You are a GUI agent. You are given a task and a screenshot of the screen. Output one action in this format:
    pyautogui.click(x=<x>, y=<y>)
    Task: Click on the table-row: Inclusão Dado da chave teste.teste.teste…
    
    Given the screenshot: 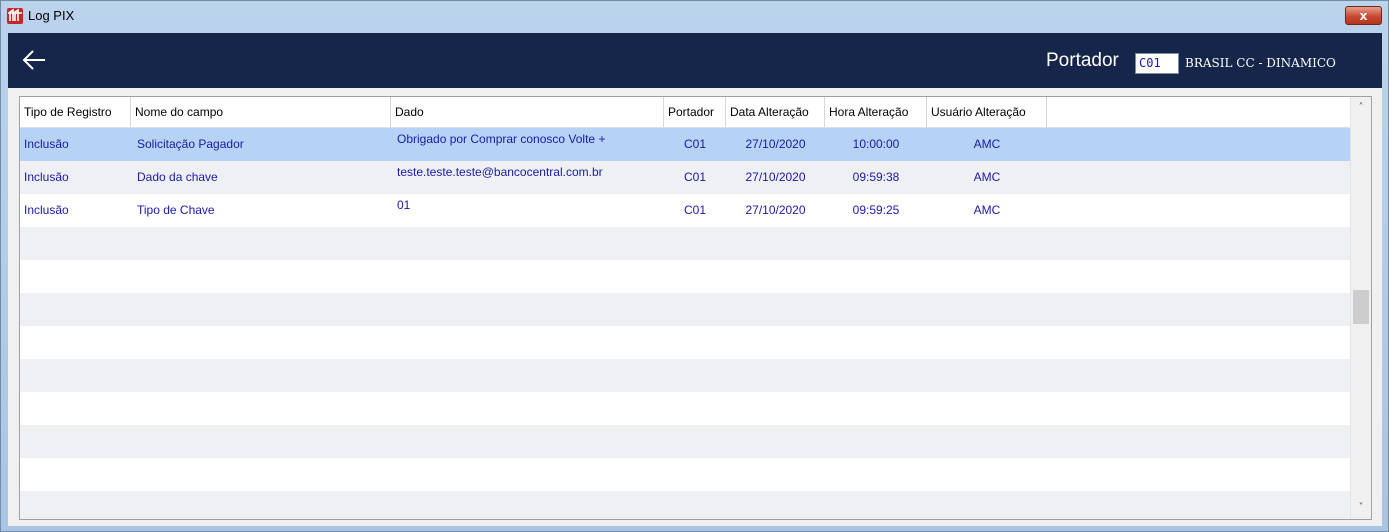 What is the action you would take?
    pyautogui.click(x=685, y=177)
    